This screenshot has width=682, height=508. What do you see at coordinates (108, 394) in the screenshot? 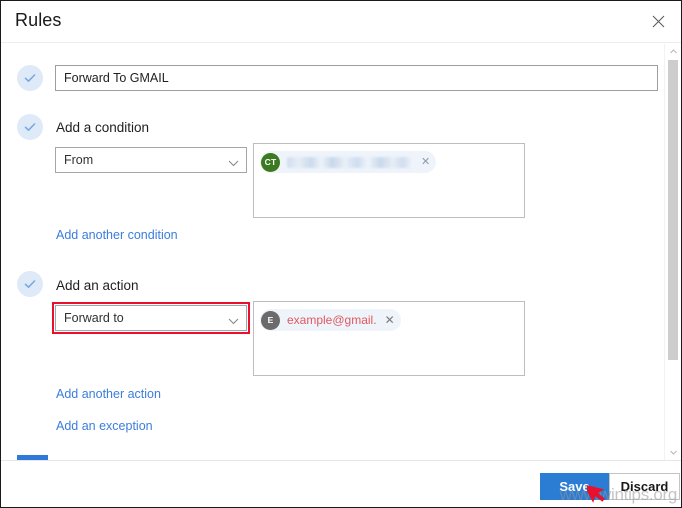
I see `add-another-action-link: Add another action` at bounding box center [108, 394].